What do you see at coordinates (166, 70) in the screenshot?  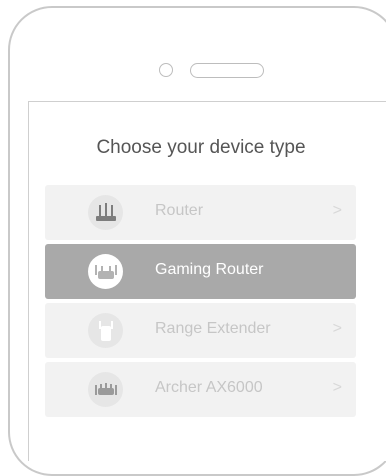 I see `camera-icon` at bounding box center [166, 70].